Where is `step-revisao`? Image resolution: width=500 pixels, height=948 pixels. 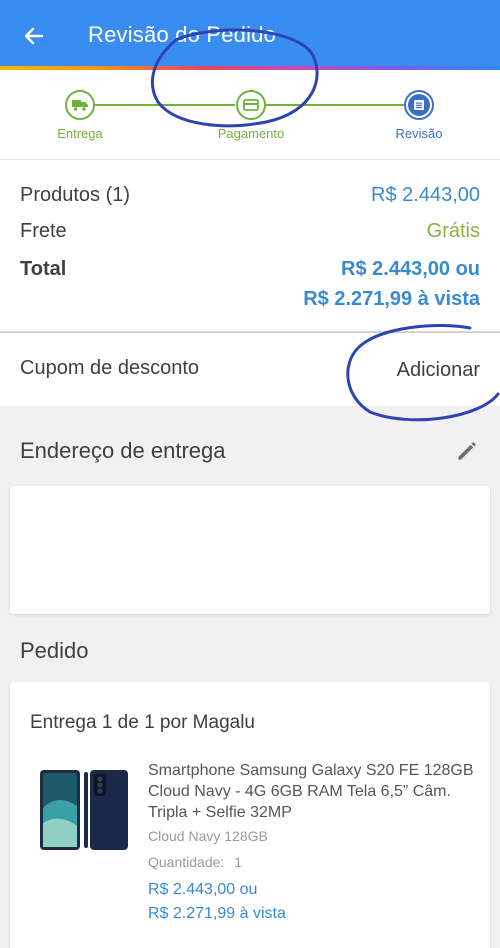 step-revisao is located at coordinates (419, 105).